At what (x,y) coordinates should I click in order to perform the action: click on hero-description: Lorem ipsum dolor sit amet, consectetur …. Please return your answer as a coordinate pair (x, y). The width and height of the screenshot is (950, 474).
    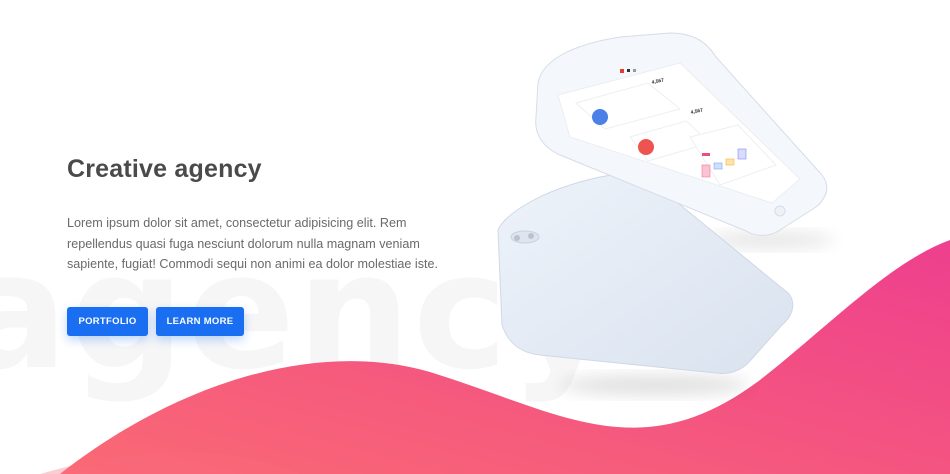
    Looking at the image, I should click on (253, 243).